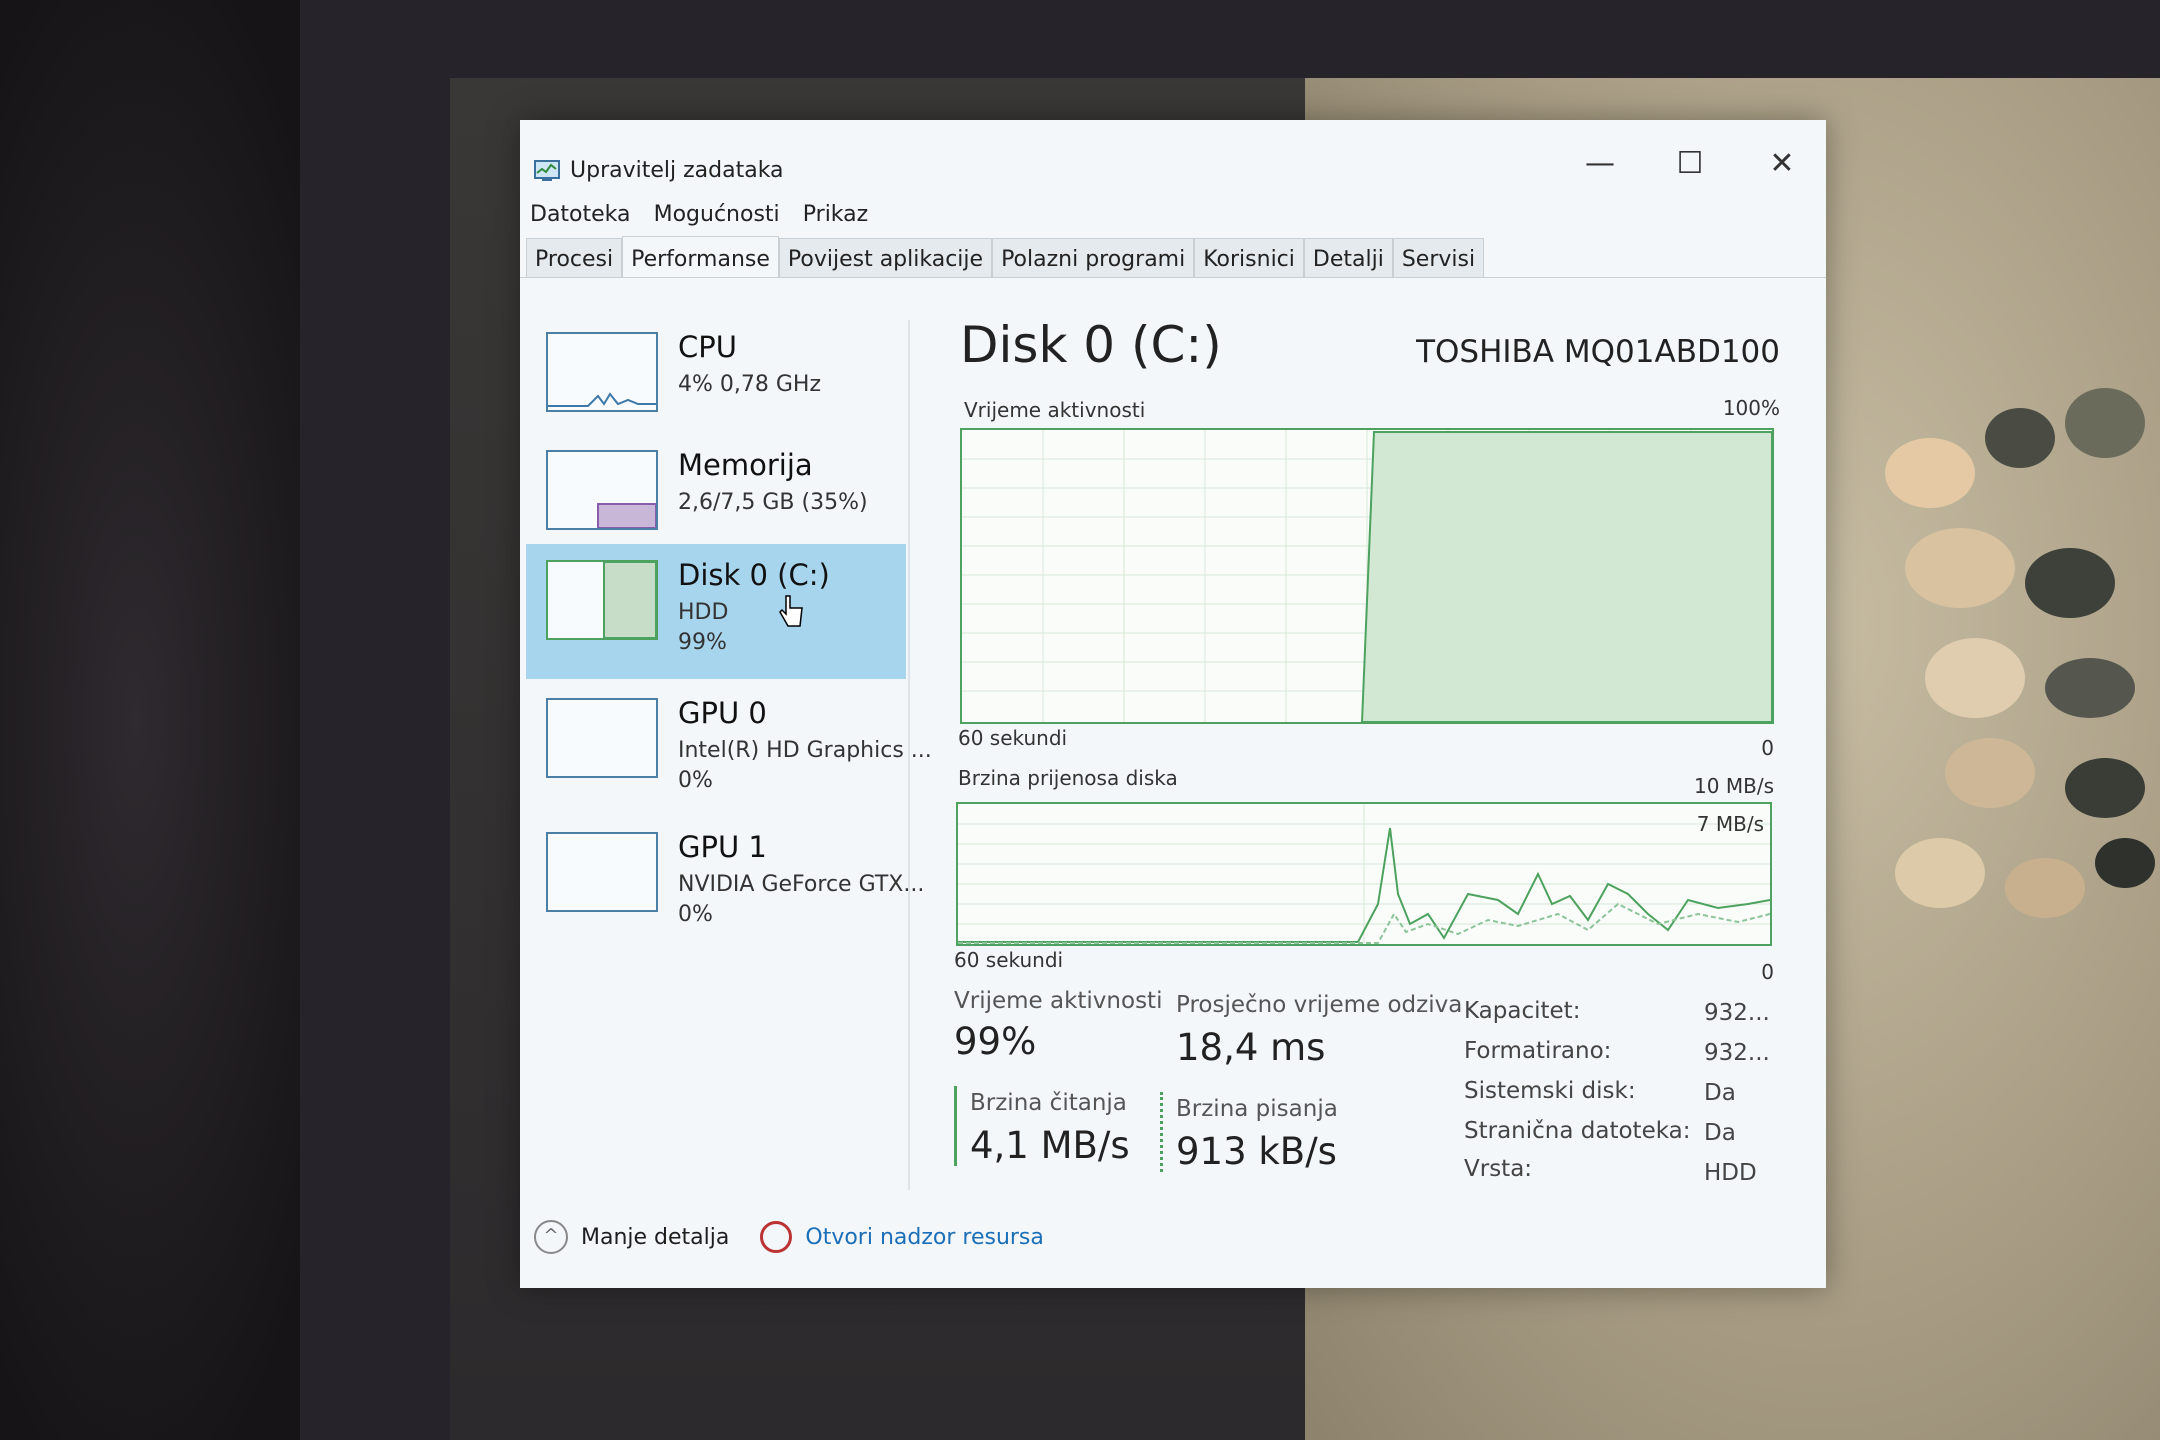 This screenshot has width=2160, height=1440. Describe the element at coordinates (1050, 1145) in the screenshot. I see `read-speed-value: 4,1 MB/s` at that location.